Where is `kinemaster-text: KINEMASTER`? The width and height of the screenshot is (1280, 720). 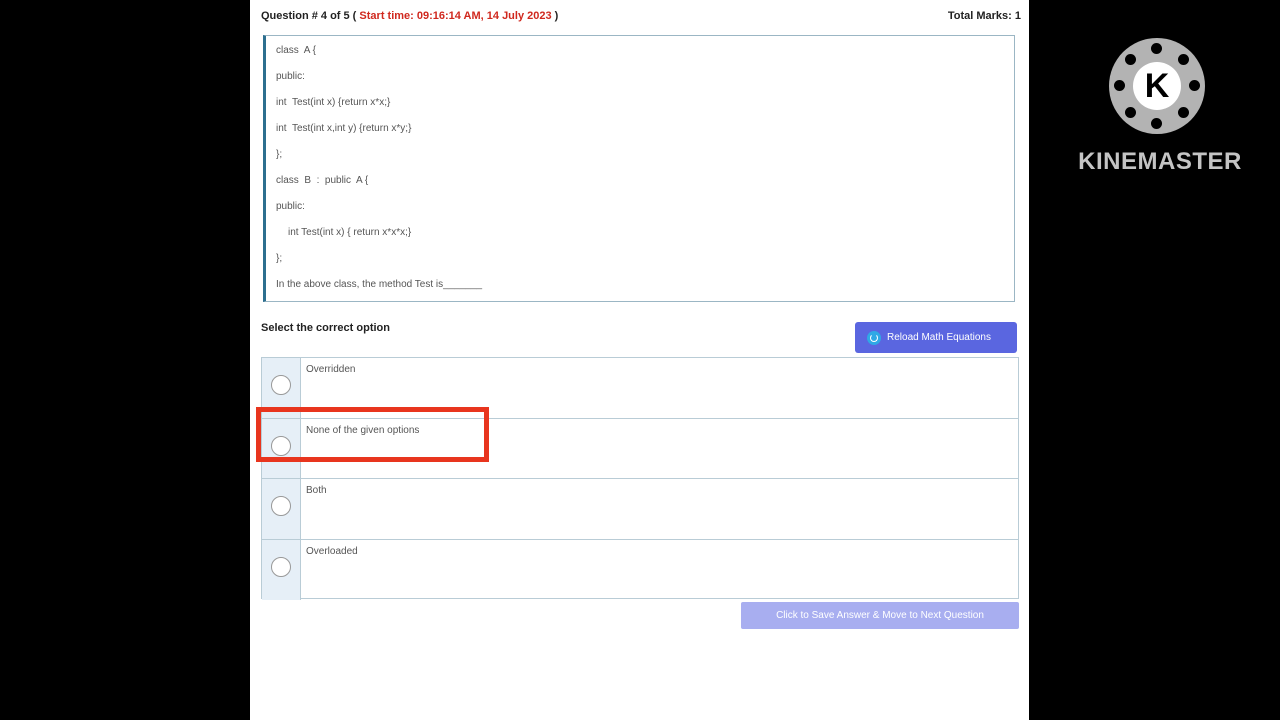 kinemaster-text: KINEMASTER is located at coordinates (1160, 161).